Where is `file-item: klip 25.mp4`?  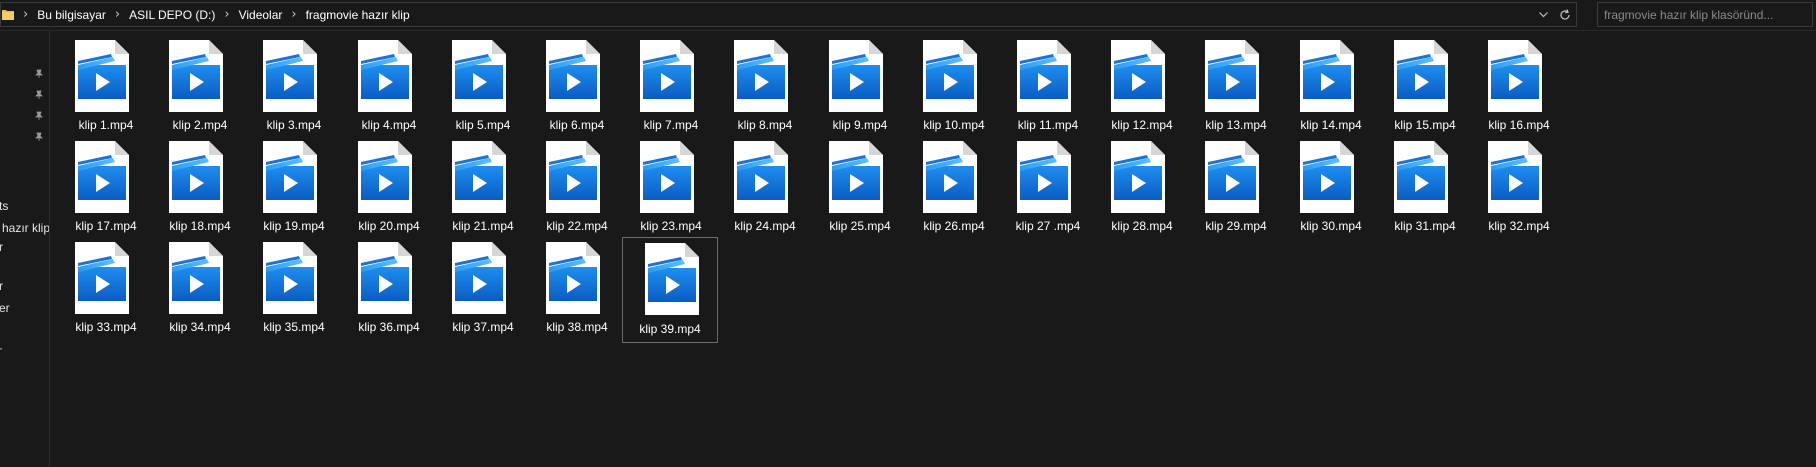
file-item: klip 25.mp4 is located at coordinates (860, 191).